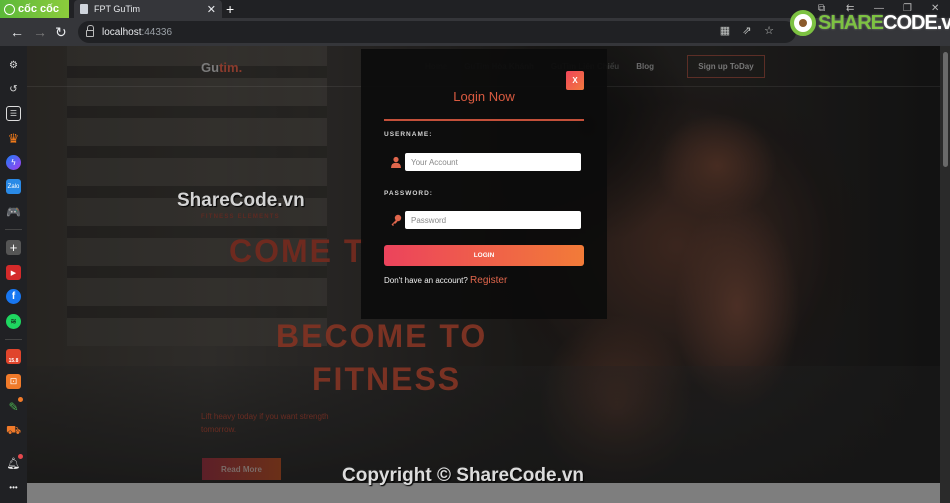 The height and width of the screenshot is (503, 950). I want to click on key-icon, so click(396, 220).